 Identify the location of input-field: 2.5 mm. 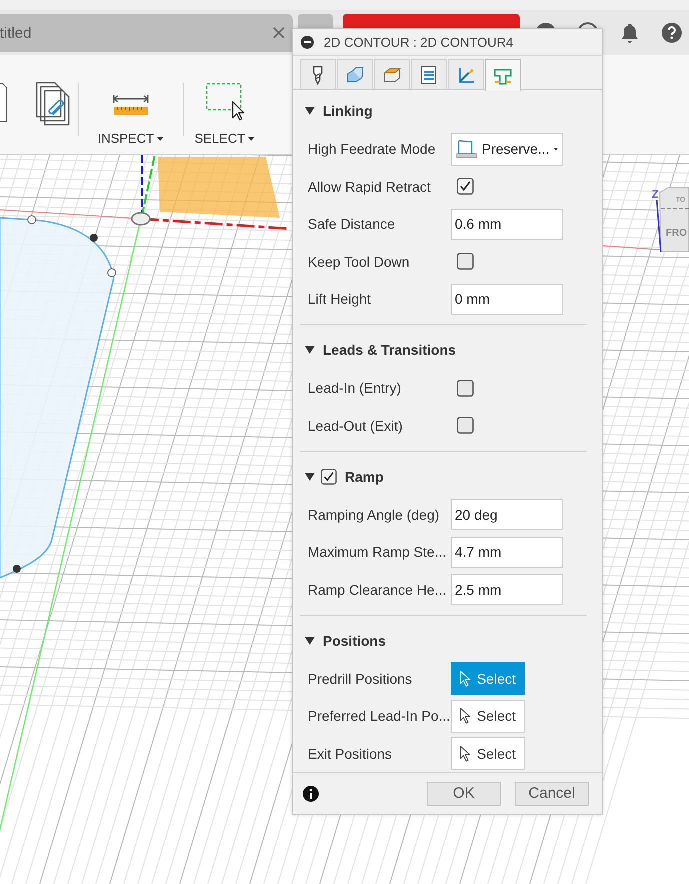
(507, 589).